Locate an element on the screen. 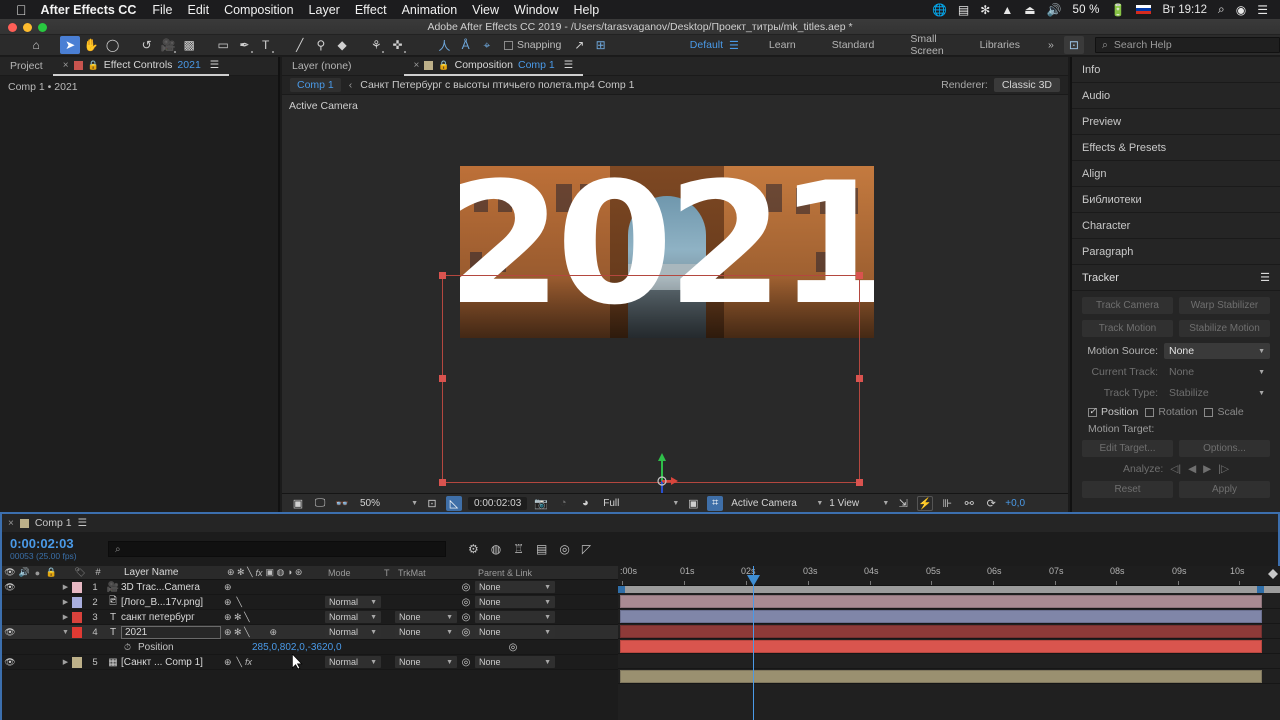 This screenshot has height=720, width=1280. pen-tool-icon: ✒ is located at coordinates (244, 45).